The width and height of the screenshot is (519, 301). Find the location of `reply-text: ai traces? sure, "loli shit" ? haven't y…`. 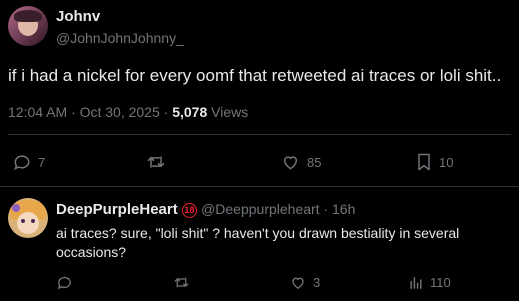

reply-text: ai traces? sure, "loli shit" ? haven't y… is located at coordinates (257, 243).